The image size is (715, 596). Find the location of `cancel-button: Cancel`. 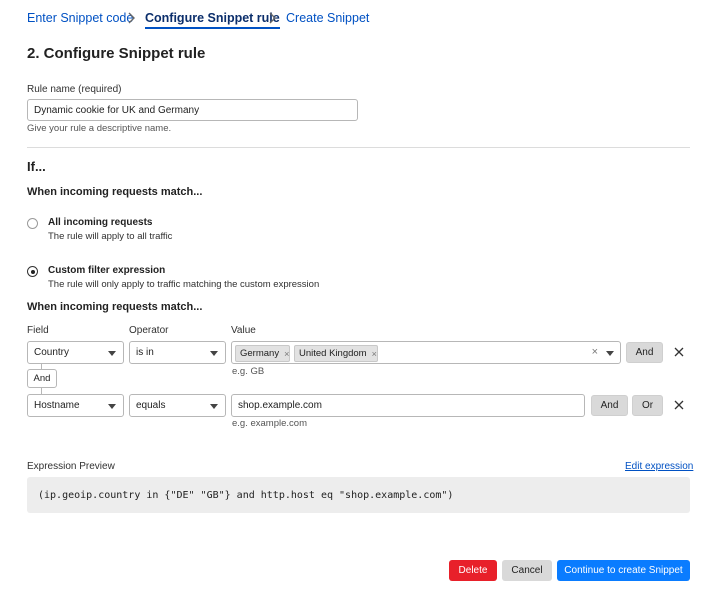

cancel-button: Cancel is located at coordinates (527, 570).